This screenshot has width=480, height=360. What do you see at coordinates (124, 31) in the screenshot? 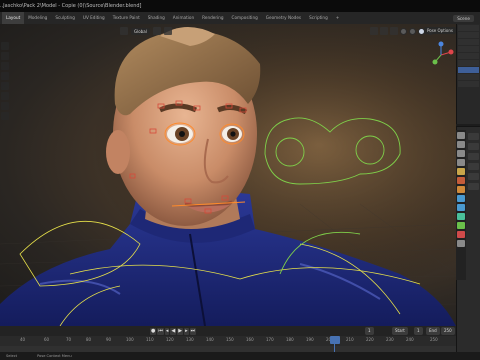
I see `orientation-icon` at bounding box center [124, 31].